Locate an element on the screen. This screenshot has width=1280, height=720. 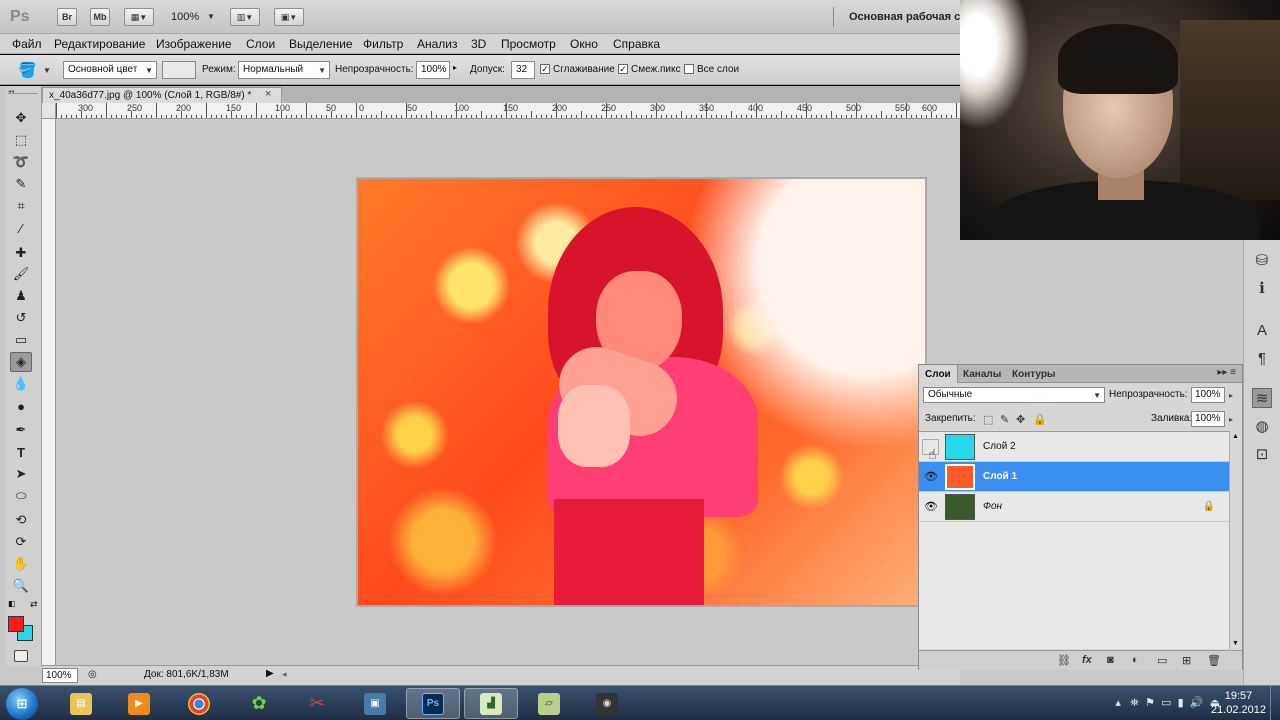
move-tool-icon: ✥ is located at coordinates (21, 118).